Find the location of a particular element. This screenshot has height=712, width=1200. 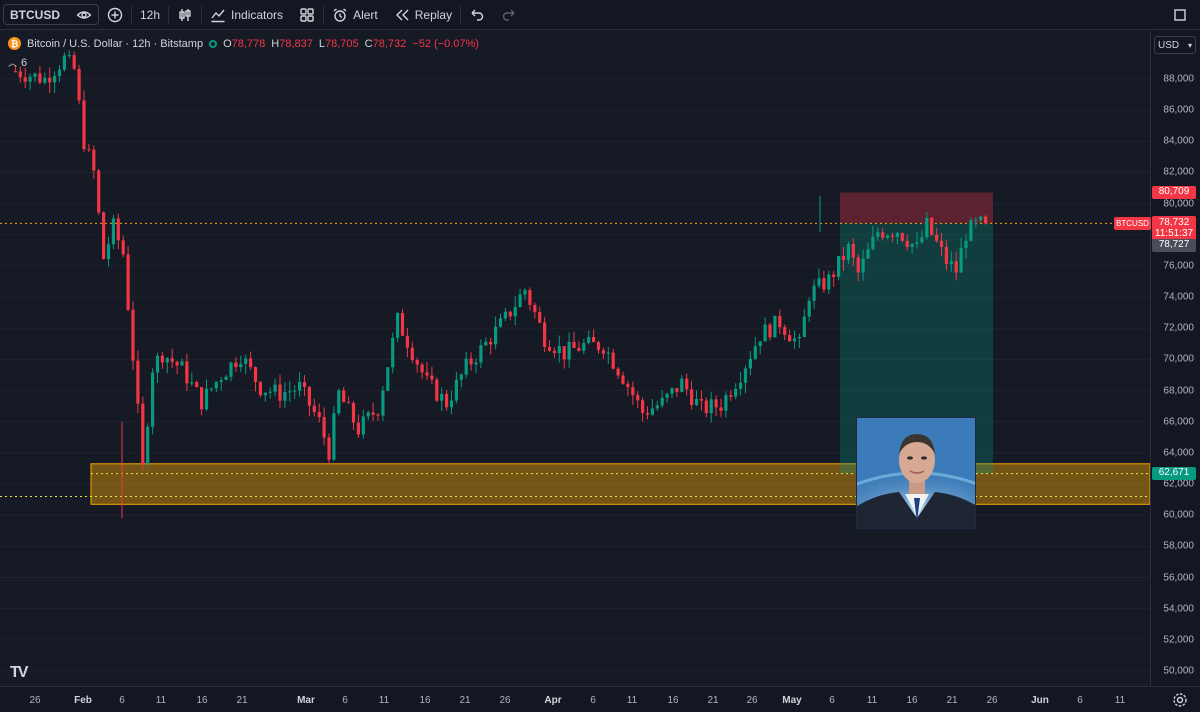

symbol-search: BTCUSD is located at coordinates (51, 14).